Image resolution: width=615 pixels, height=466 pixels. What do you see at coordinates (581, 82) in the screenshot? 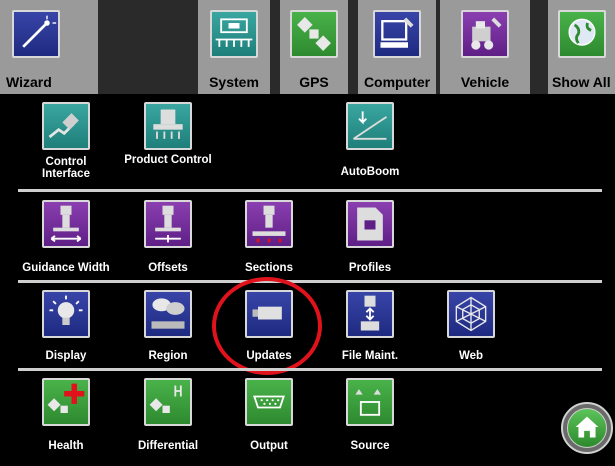
I see `tab-show-all-label: Show All` at bounding box center [581, 82].